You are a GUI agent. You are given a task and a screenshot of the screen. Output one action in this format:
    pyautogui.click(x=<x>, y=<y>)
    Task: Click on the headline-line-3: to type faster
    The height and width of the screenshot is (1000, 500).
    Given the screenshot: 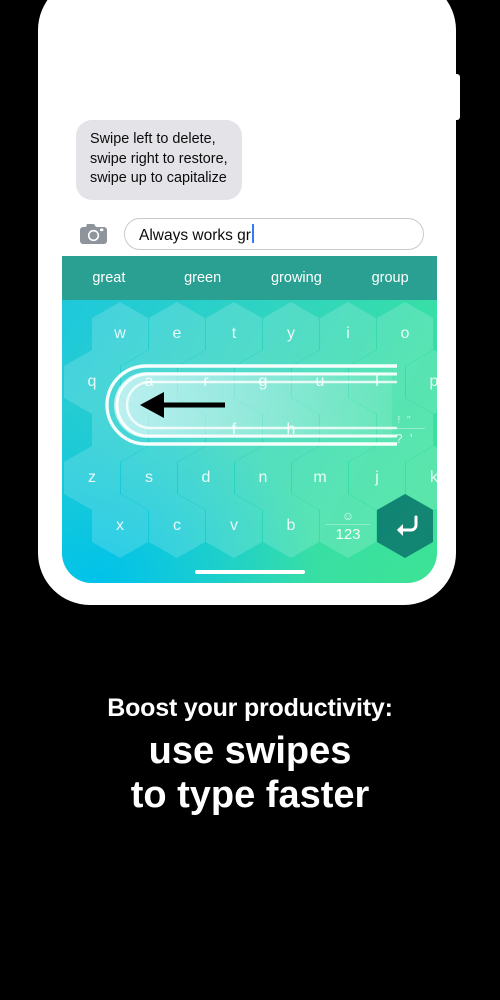 What is the action you would take?
    pyautogui.click(x=250, y=795)
    